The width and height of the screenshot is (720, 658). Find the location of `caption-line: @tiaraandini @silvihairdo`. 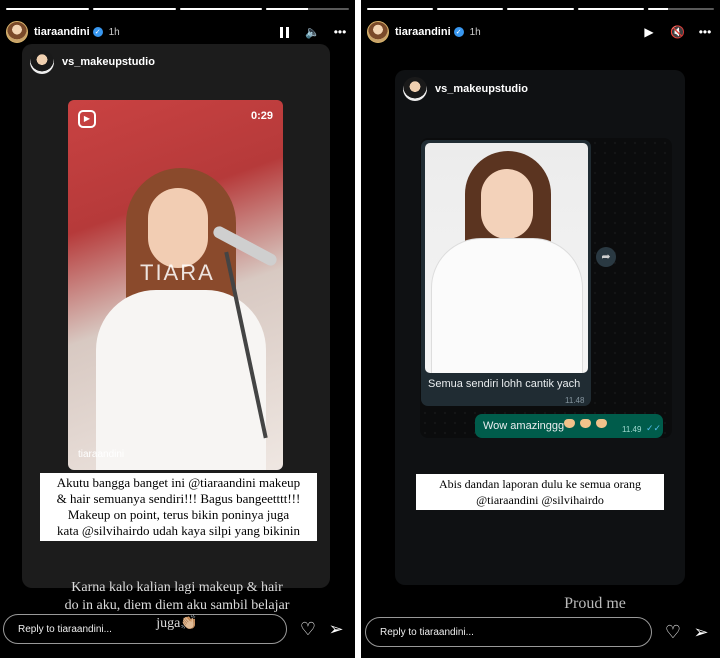

caption-line: @tiaraandini @silvihairdo is located at coordinates (540, 500).